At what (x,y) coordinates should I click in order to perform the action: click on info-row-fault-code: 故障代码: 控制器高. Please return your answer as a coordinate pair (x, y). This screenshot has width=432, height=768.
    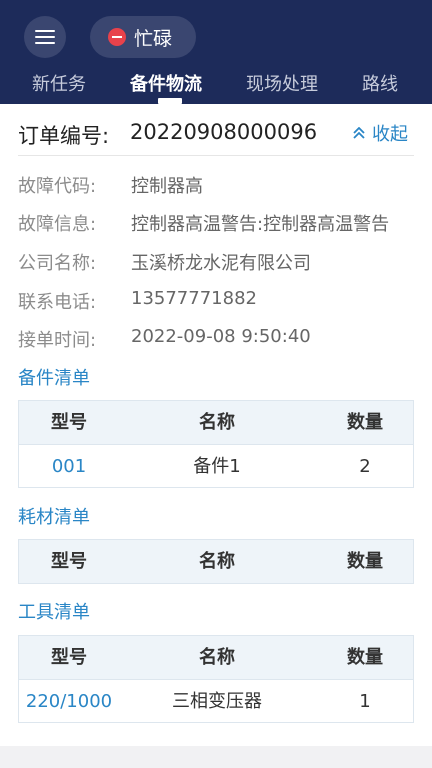
    Looking at the image, I should click on (225, 186).